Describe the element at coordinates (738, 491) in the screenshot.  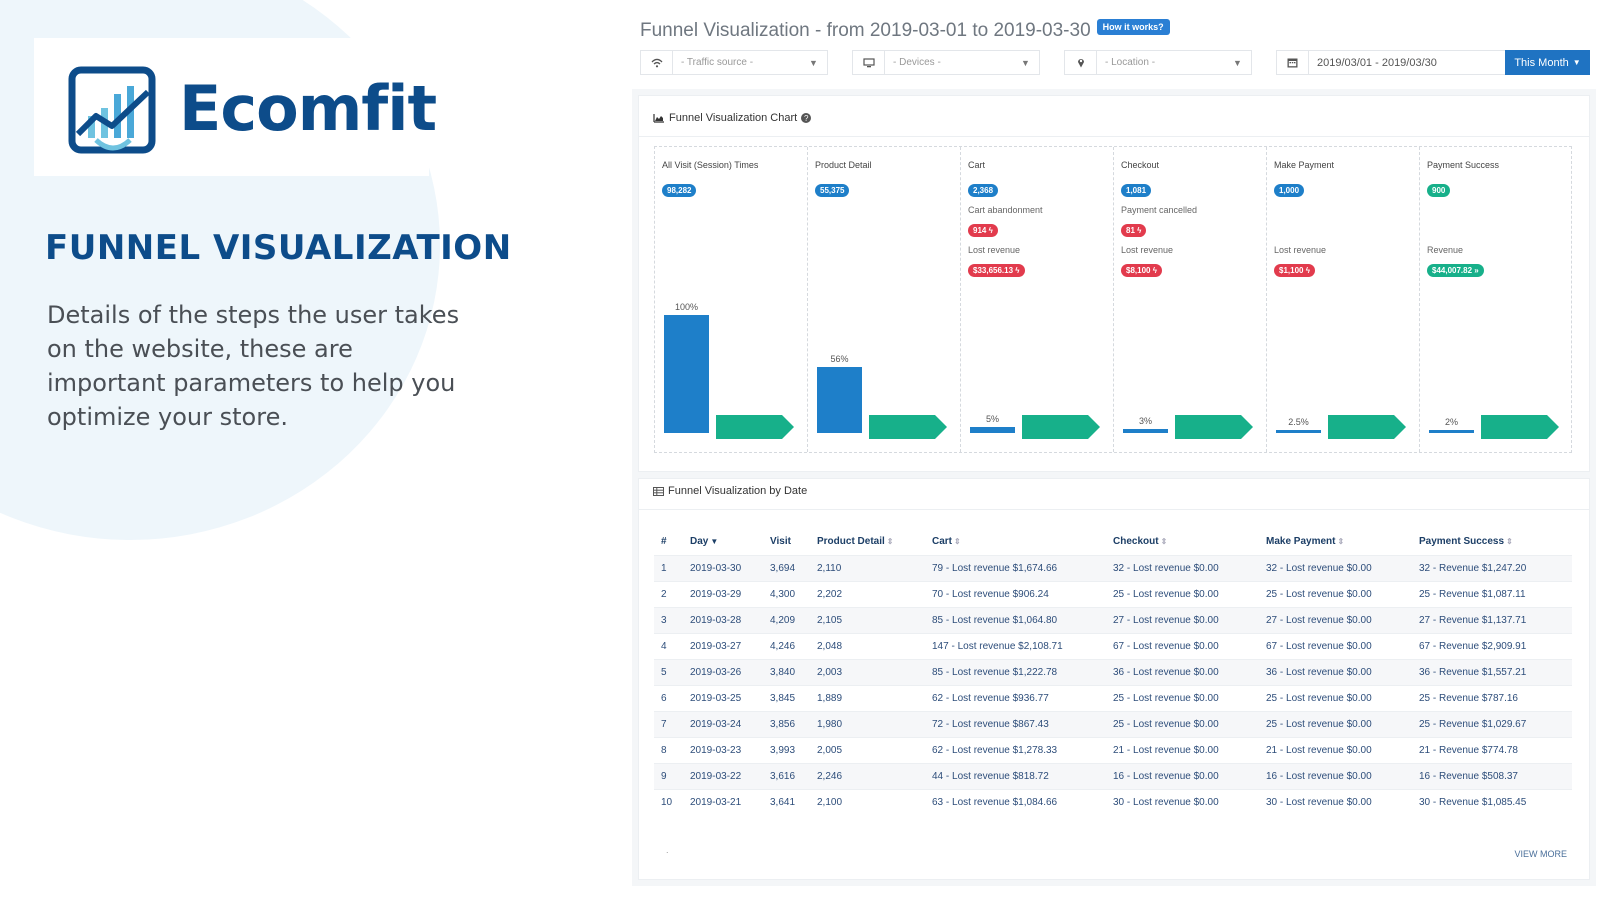
I see `table-card-title: Funnel Visualization by Date` at that location.